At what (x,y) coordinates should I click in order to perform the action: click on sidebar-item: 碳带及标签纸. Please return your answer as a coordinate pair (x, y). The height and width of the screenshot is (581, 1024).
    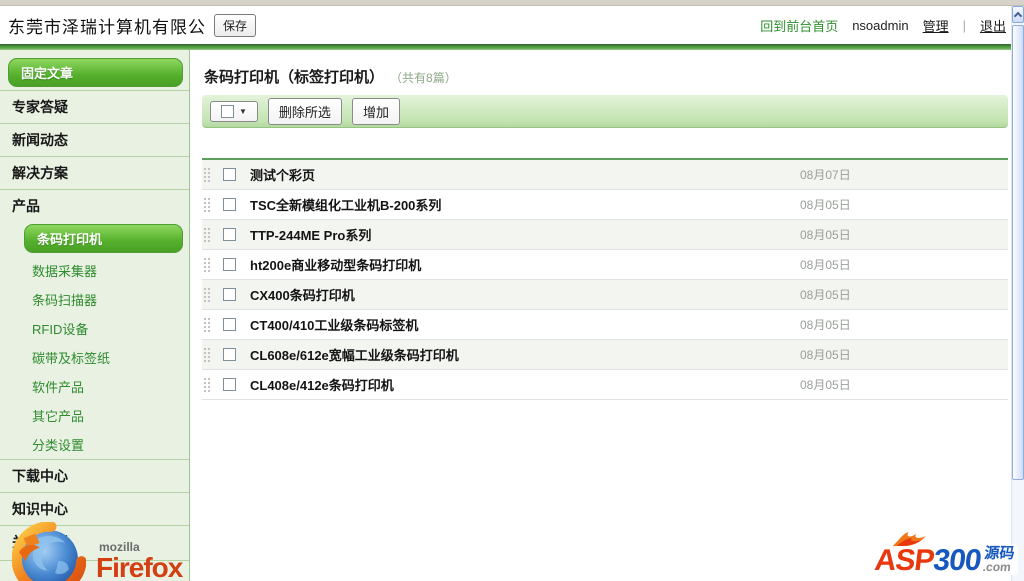
    Looking at the image, I should click on (103, 357).